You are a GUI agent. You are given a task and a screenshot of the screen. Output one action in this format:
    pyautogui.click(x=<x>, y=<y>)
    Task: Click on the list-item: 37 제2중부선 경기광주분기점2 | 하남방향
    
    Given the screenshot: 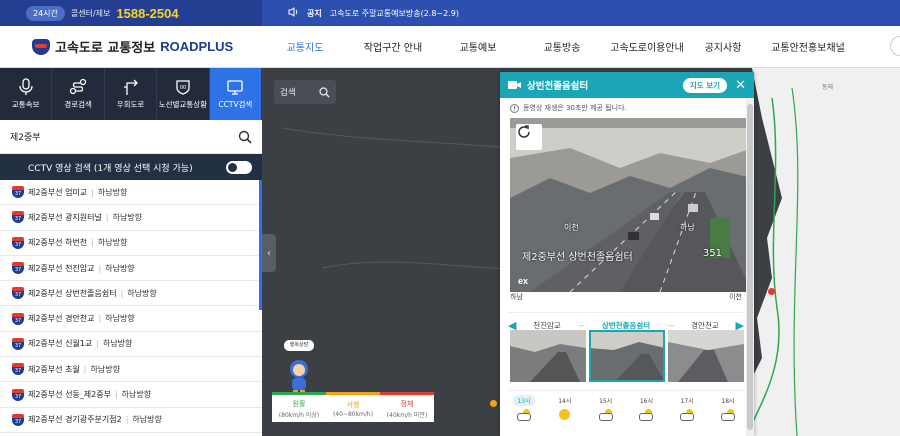 What is the action you would take?
    pyautogui.click(x=131, y=420)
    